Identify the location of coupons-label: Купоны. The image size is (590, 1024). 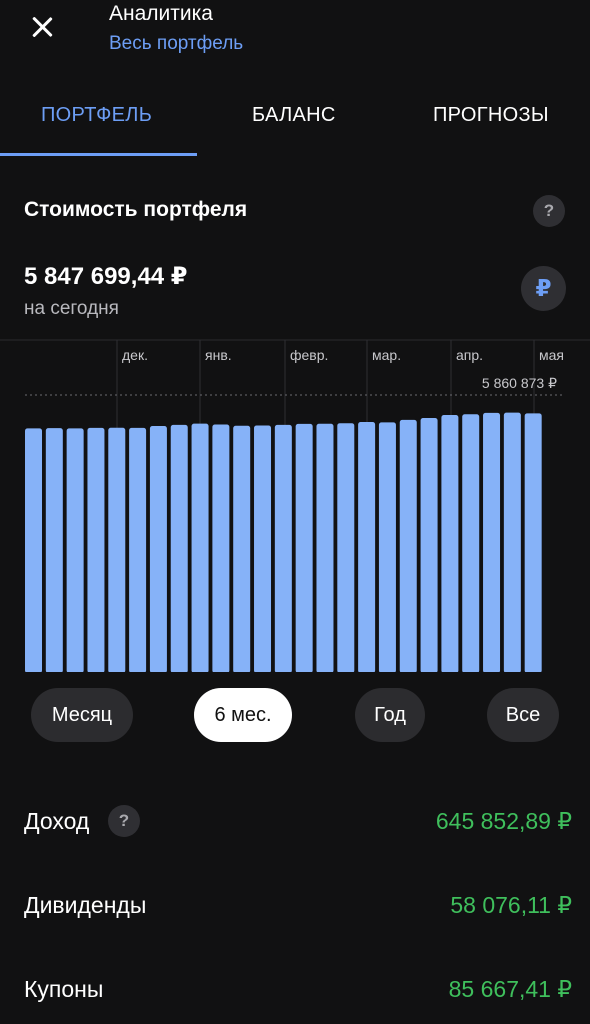
(64, 989).